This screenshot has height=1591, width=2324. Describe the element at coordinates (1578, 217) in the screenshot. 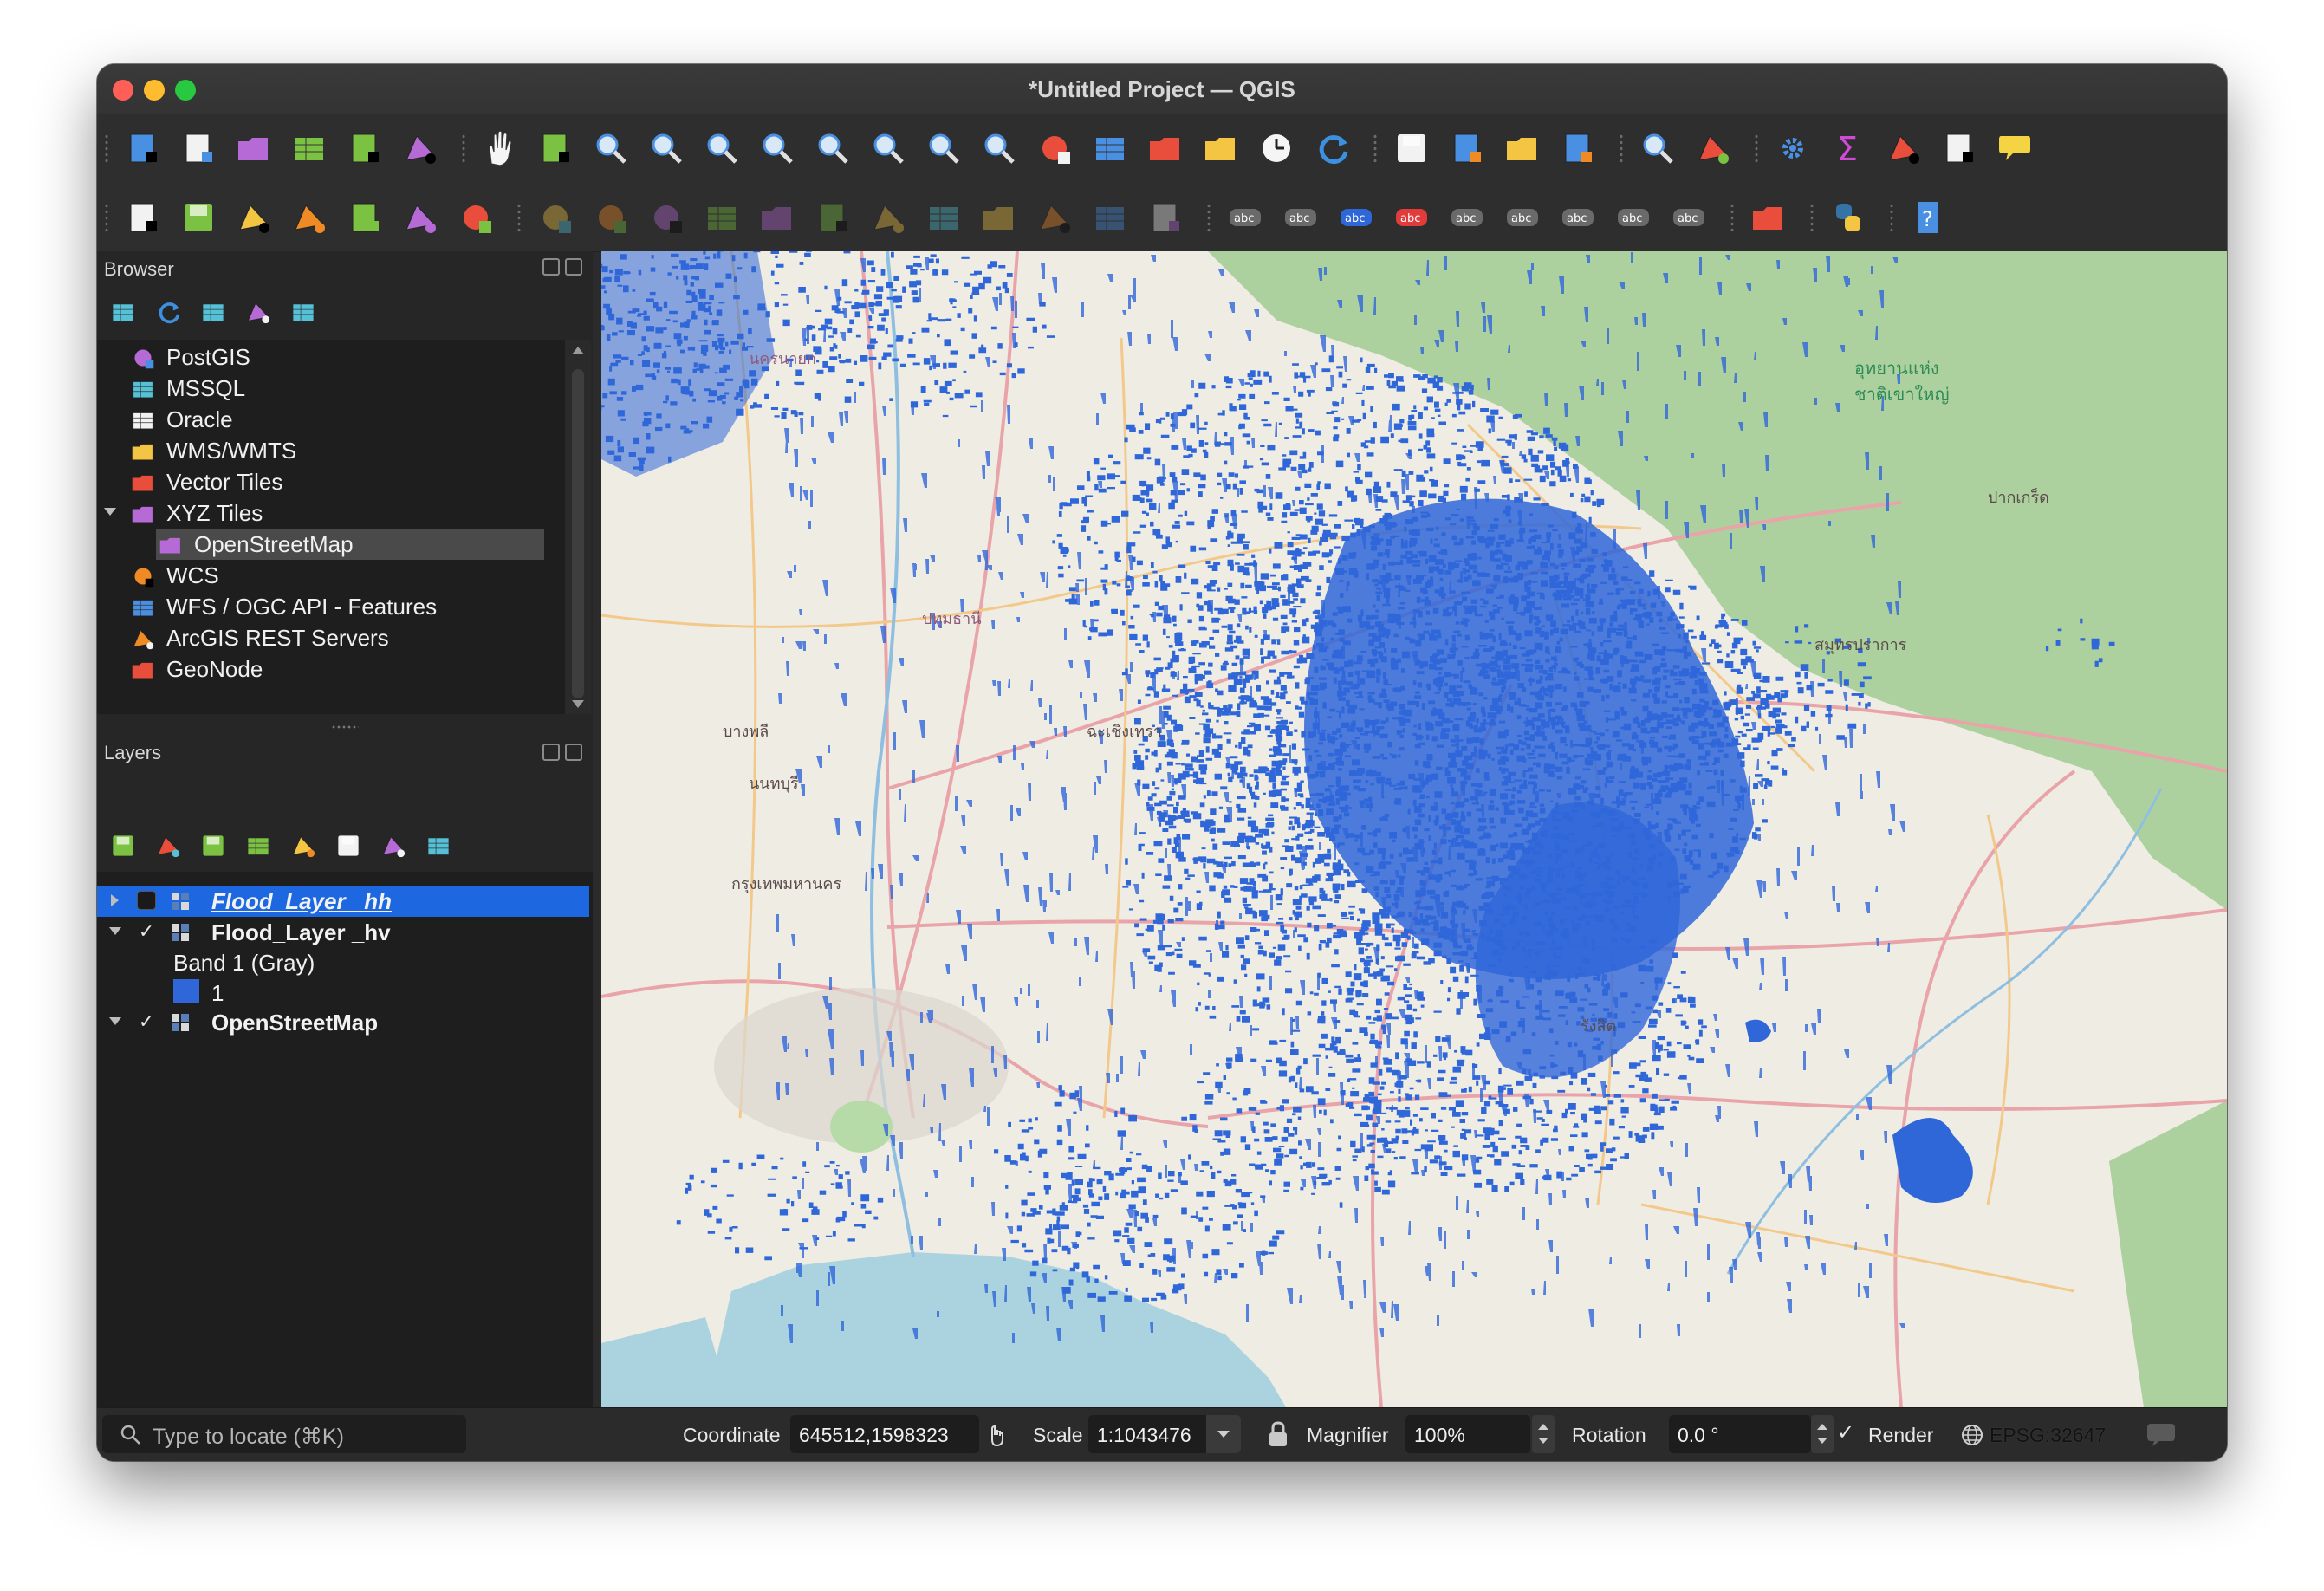

I see `move-label-icon: abc` at that location.